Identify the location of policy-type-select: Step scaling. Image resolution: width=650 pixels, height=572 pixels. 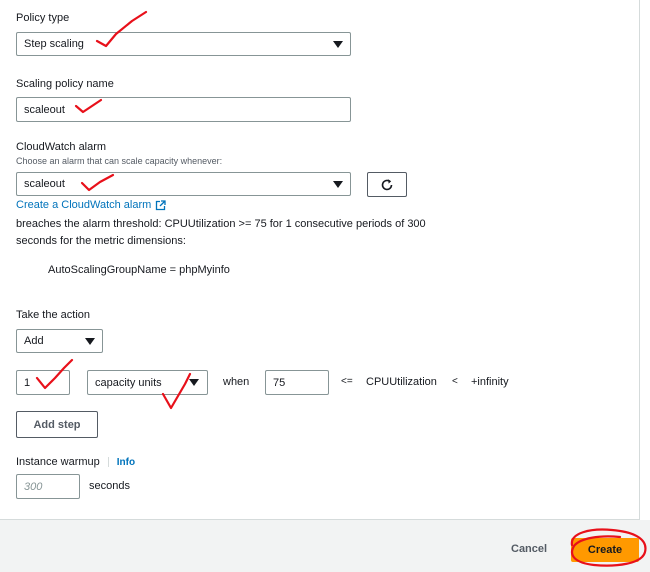
(183, 44).